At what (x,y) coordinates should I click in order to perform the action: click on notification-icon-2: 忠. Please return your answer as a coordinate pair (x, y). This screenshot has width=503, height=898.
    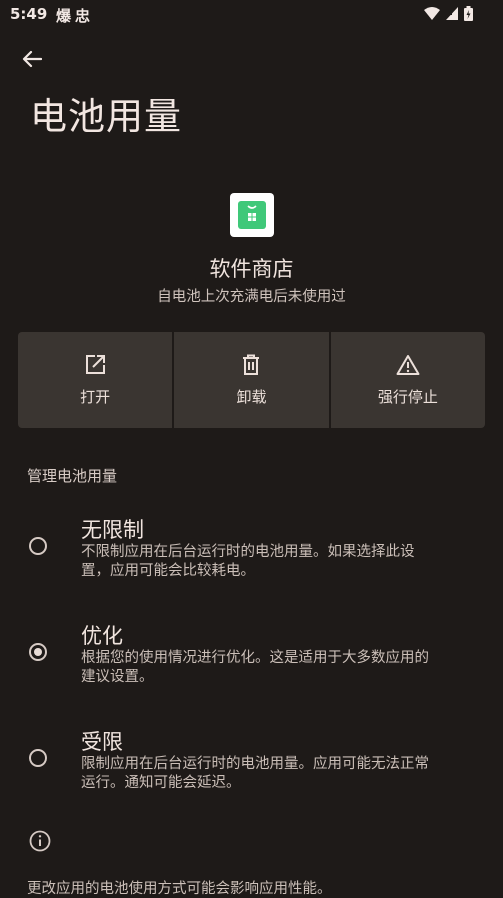
    Looking at the image, I should click on (83, 16).